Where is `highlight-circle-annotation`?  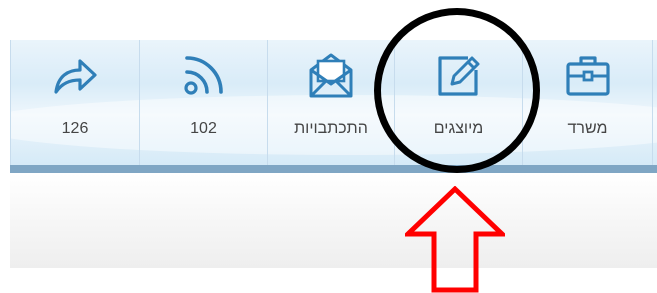 highlight-circle-annotation is located at coordinates (457, 90).